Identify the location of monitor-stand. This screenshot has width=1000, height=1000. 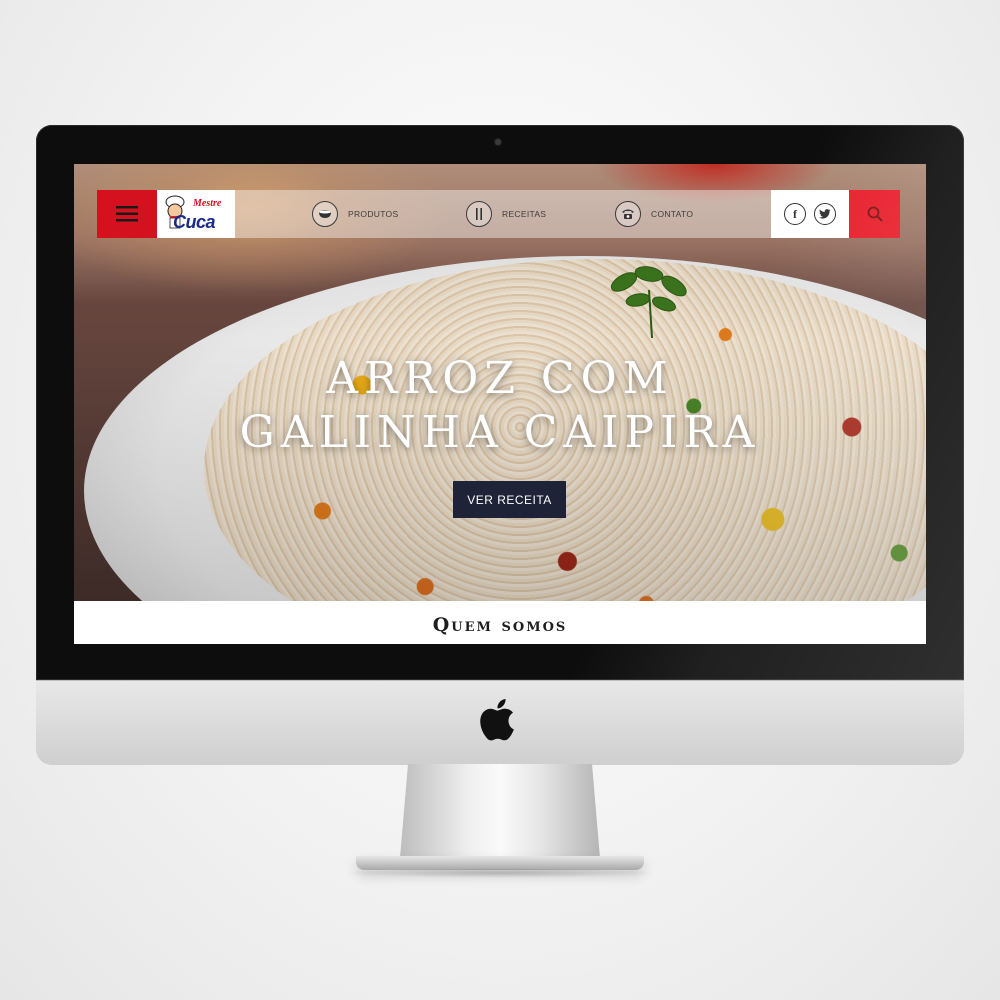
(500, 811).